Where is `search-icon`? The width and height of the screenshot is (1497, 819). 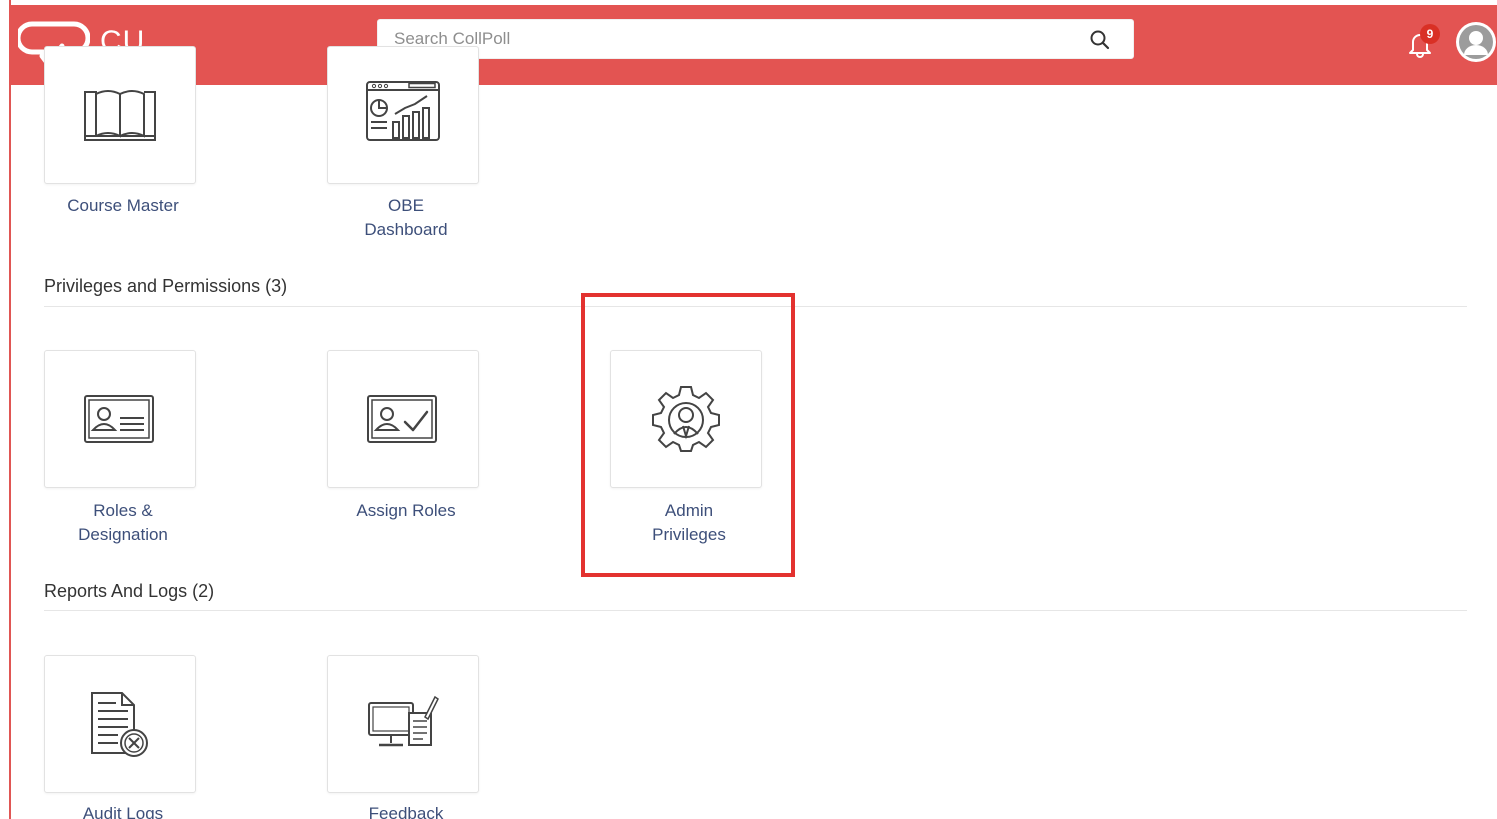 search-icon is located at coordinates (1100, 40).